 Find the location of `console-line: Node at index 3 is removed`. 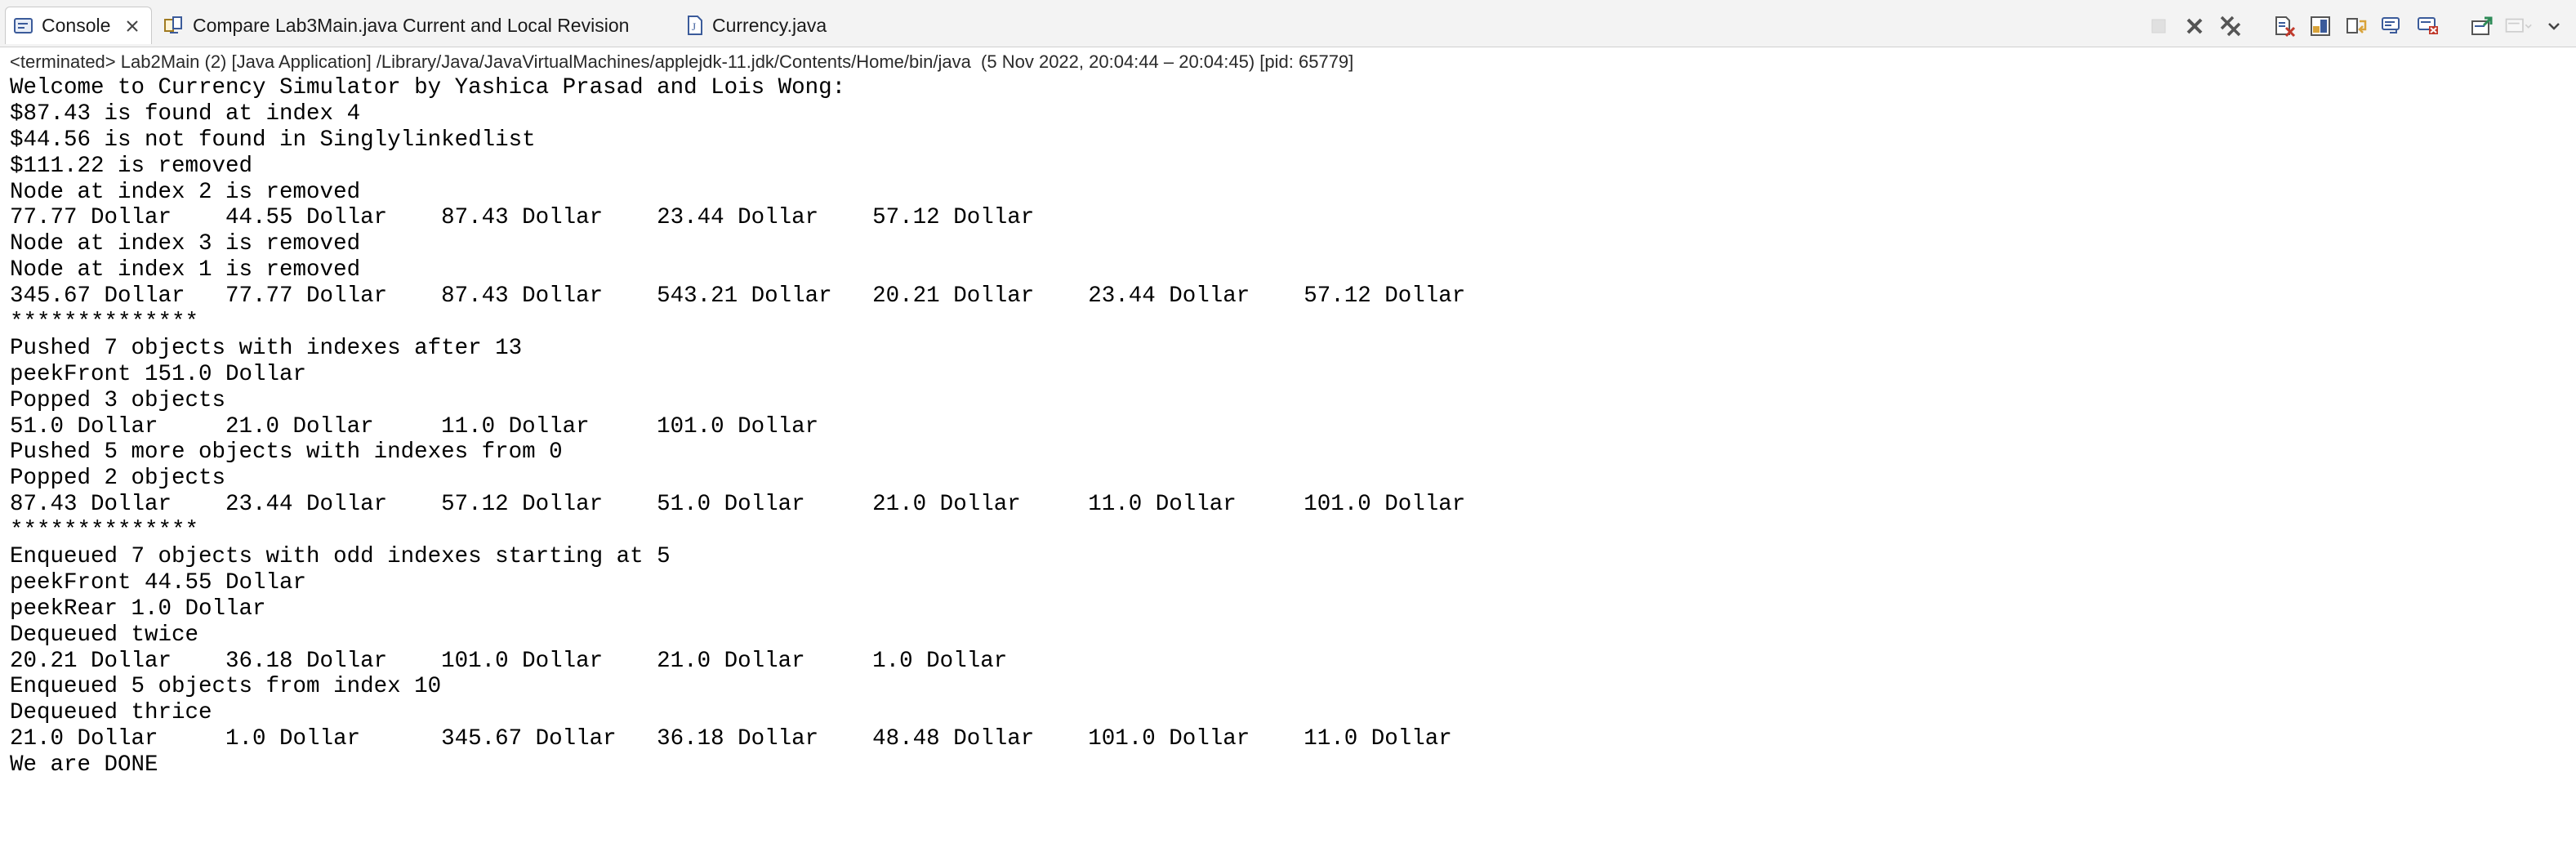

console-line: Node at index 3 is removed is located at coordinates (185, 244).